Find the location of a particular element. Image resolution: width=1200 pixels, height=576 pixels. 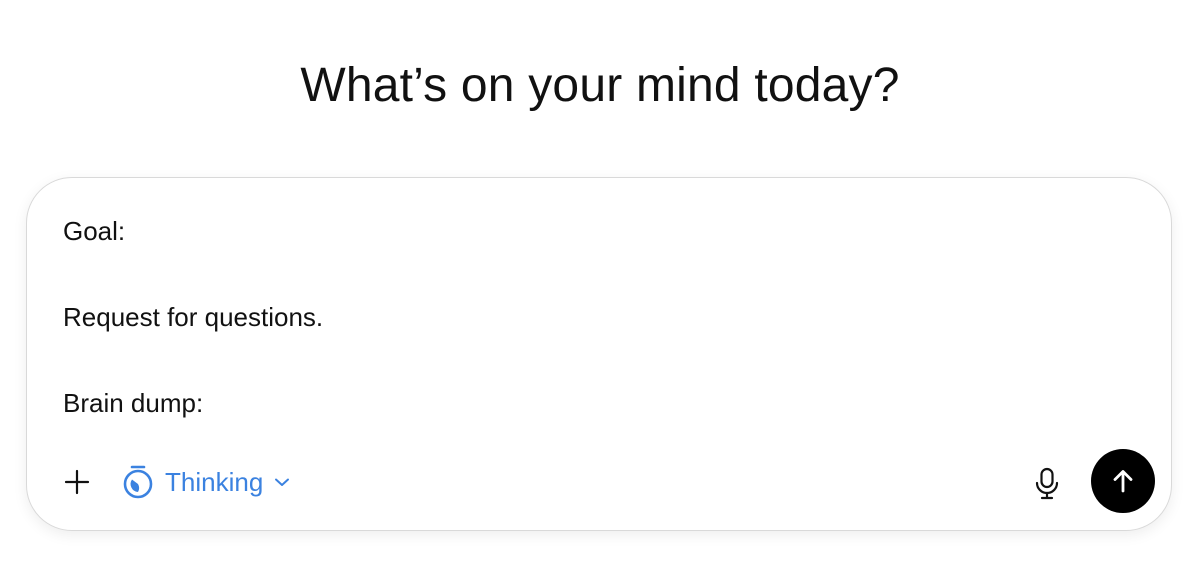

prompt-line: Brain dump: is located at coordinates (133, 403).